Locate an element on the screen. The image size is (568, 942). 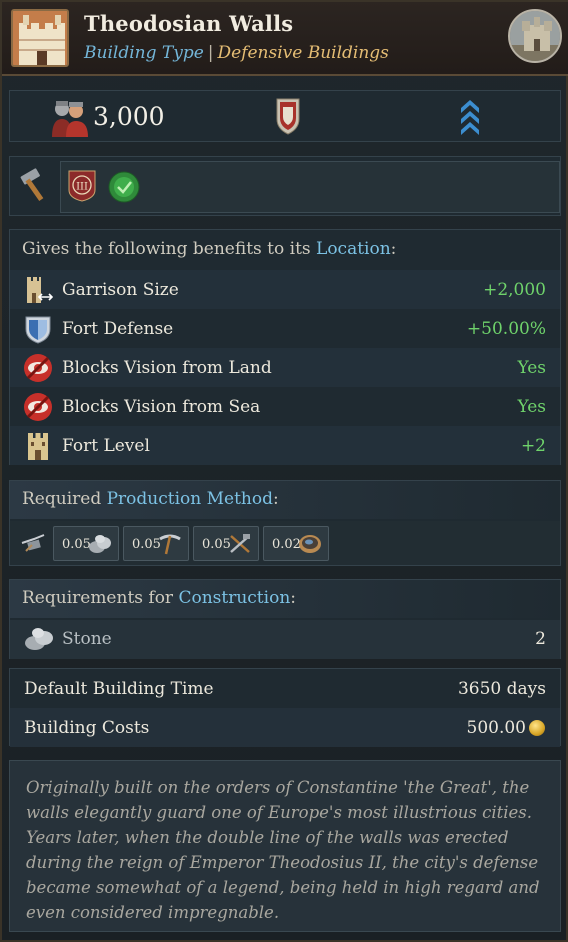
tools-icon is located at coordinates (240, 544).